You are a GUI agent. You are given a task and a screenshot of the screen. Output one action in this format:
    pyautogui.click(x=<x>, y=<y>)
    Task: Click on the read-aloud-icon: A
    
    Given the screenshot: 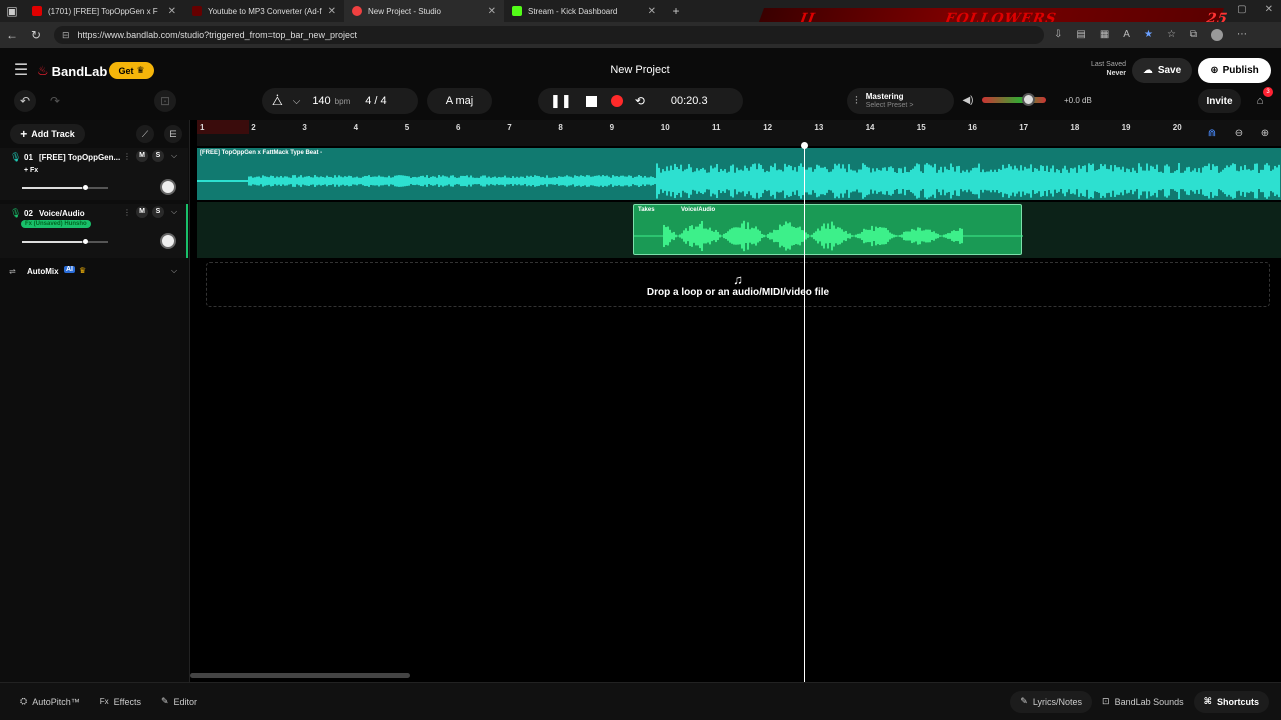 What is the action you would take?
    pyautogui.click(x=1126, y=35)
    